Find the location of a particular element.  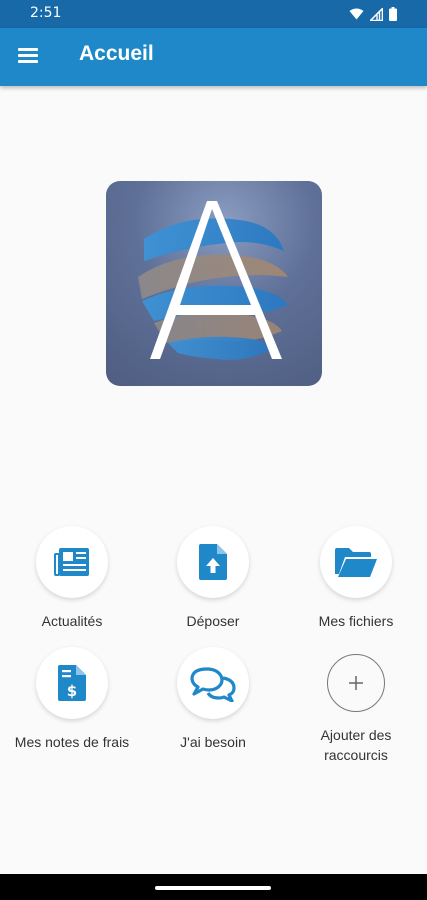

newspaper-icon is located at coordinates (71, 562).